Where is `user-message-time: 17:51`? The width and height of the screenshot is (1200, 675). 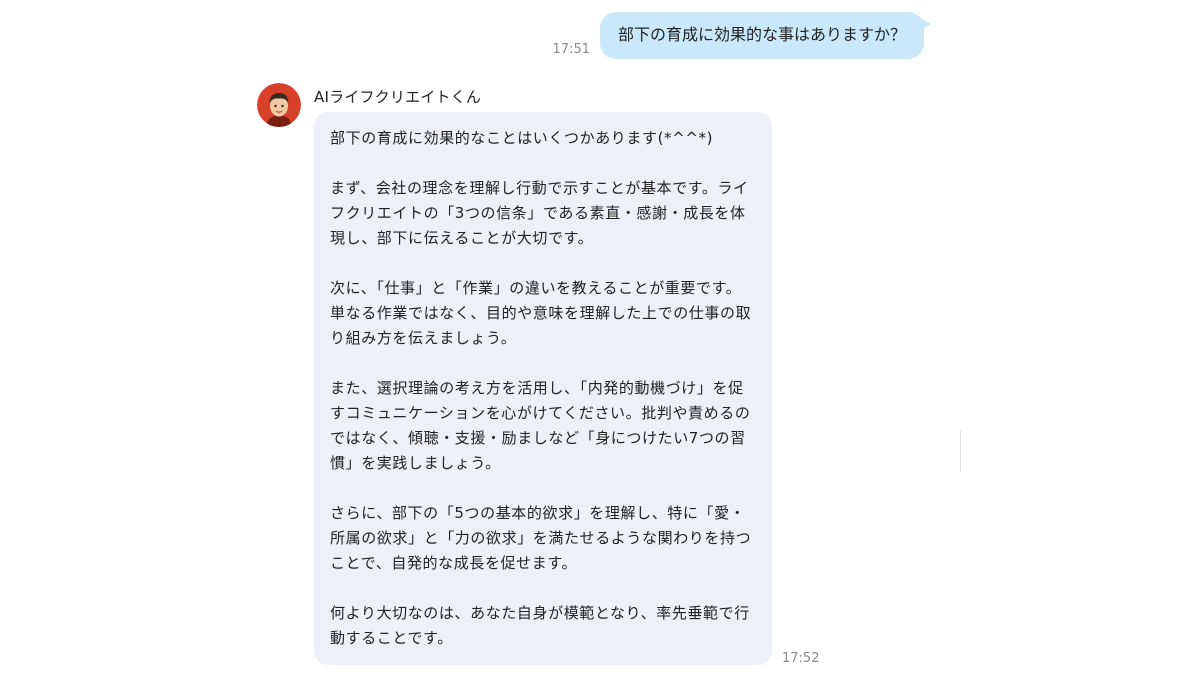 user-message-time: 17:51 is located at coordinates (571, 49).